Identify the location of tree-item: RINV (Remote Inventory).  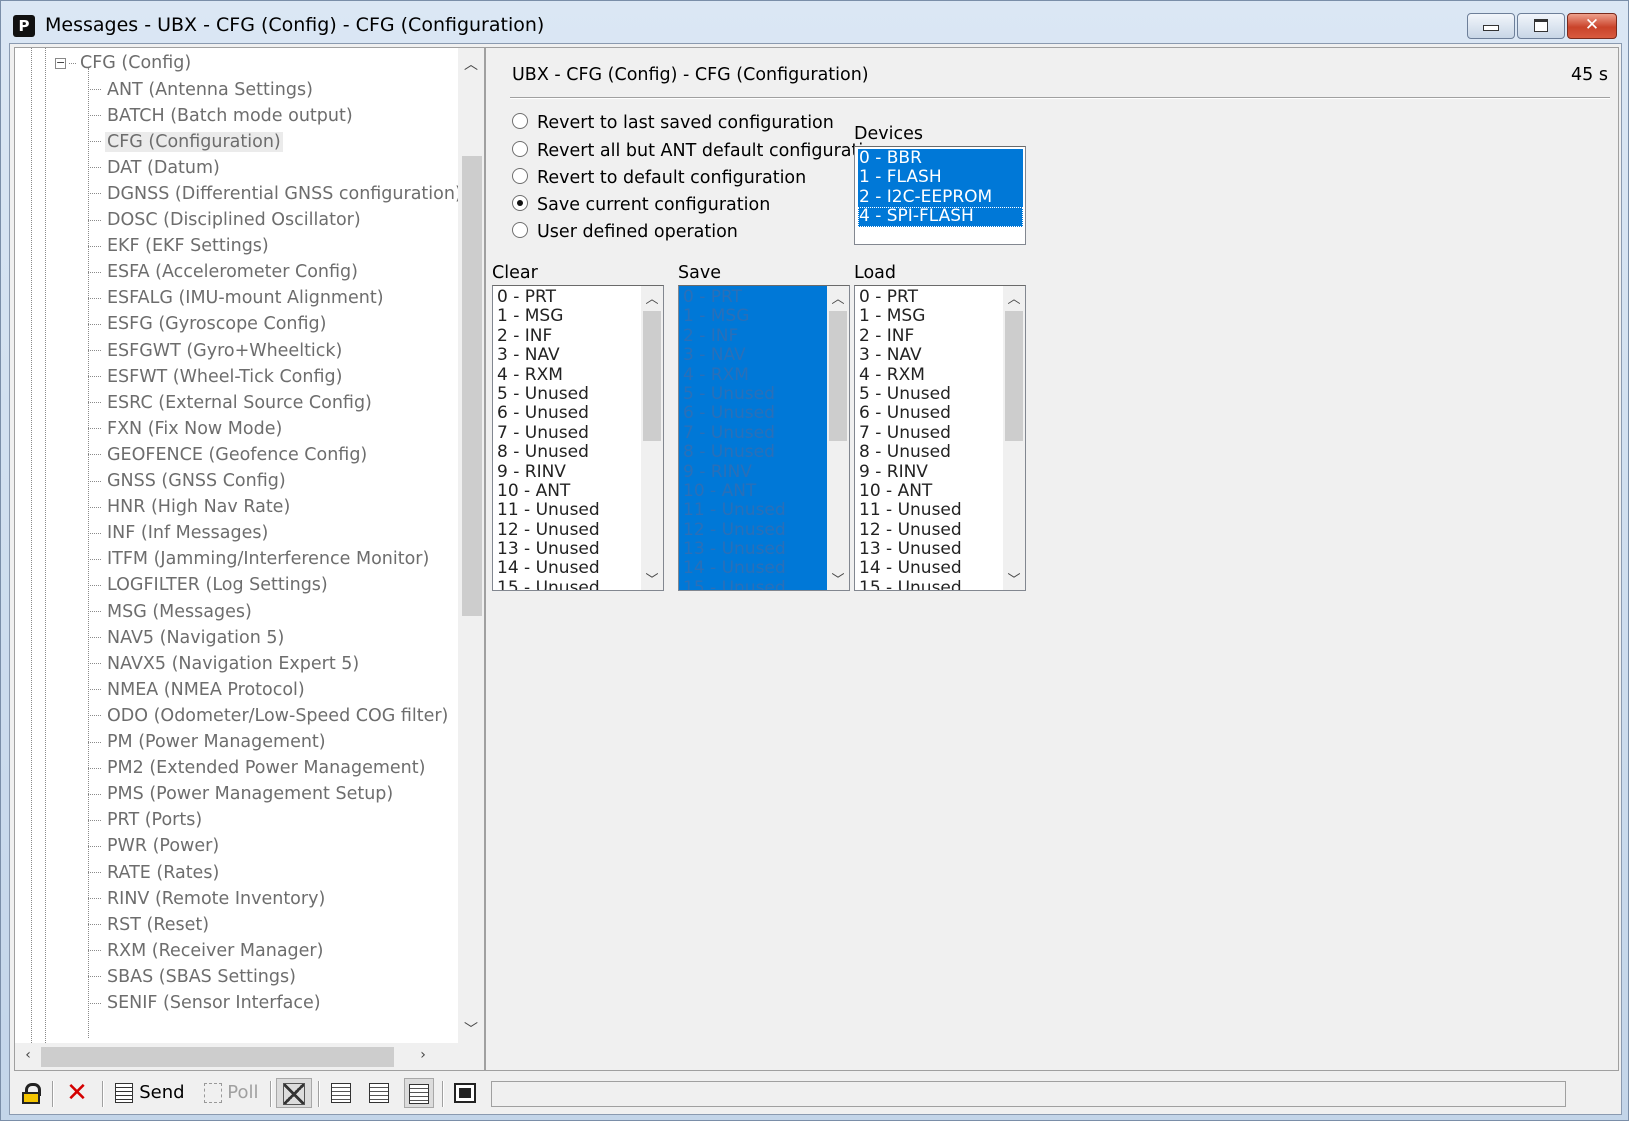
(207, 899).